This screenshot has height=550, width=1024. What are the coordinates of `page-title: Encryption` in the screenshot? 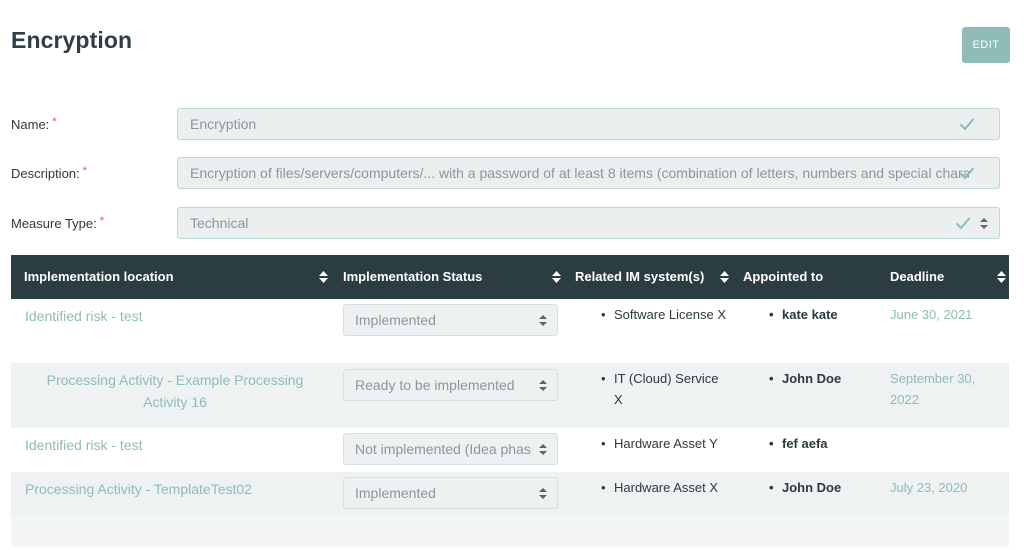 It's located at (72, 40).